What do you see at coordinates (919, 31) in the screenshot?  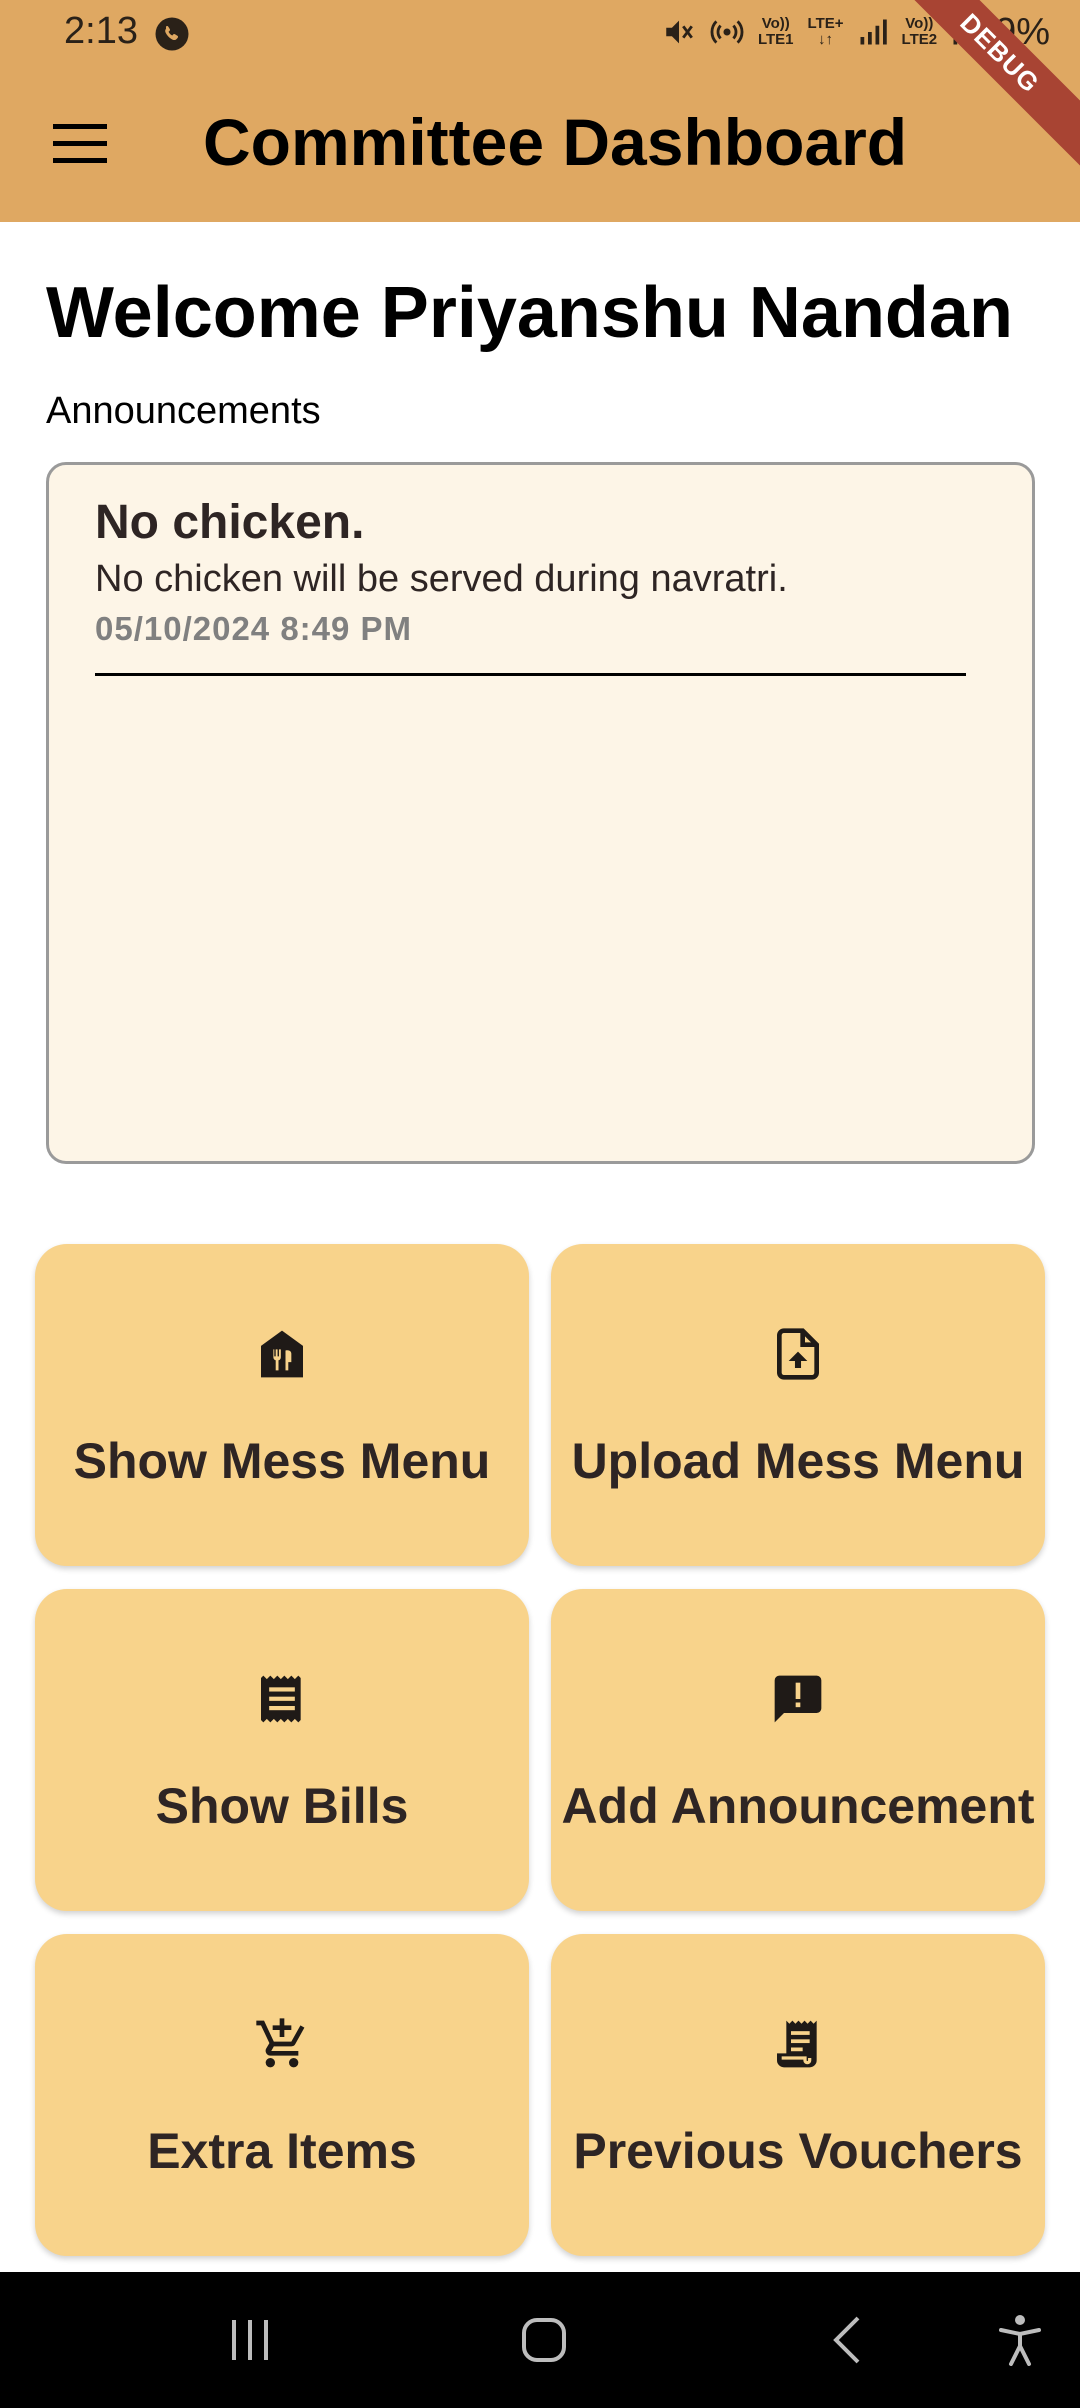 I see `sim2-label: Vo)) LTE2` at bounding box center [919, 31].